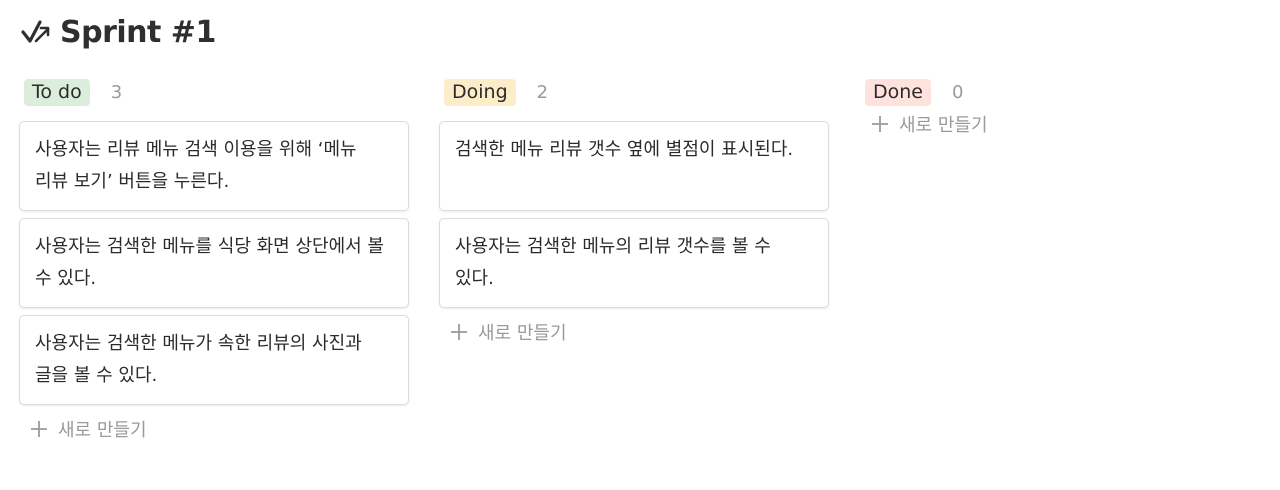 This screenshot has height=490, width=1280. I want to click on card: 사용자는 검색한 메뉴를 식당 화면 상단에서 볼 수 있다., so click(214, 263).